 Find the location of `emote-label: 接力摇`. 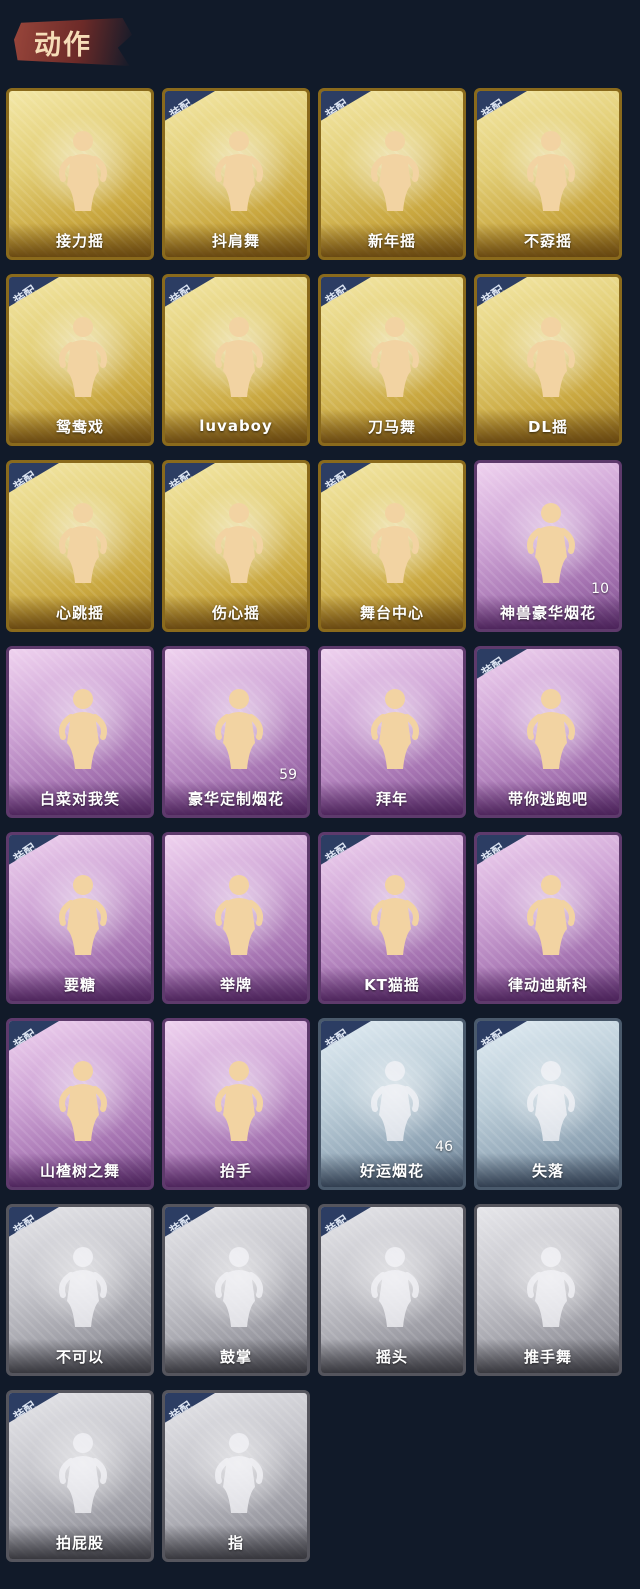

emote-label: 接力摇 is located at coordinates (80, 240).